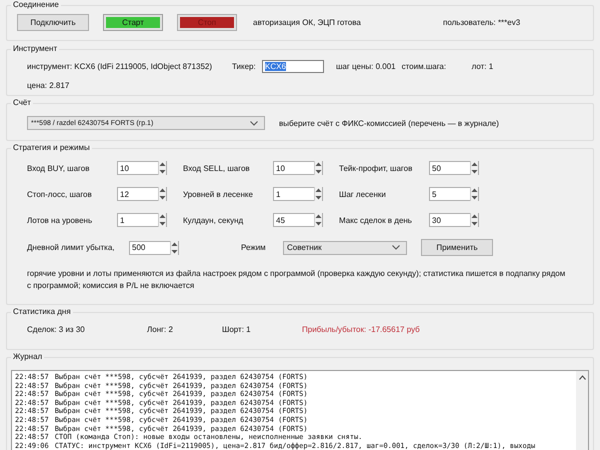 This screenshot has height=450, width=600. What do you see at coordinates (36, 4) in the screenshot?
I see `group-title: Соединение` at bounding box center [36, 4].